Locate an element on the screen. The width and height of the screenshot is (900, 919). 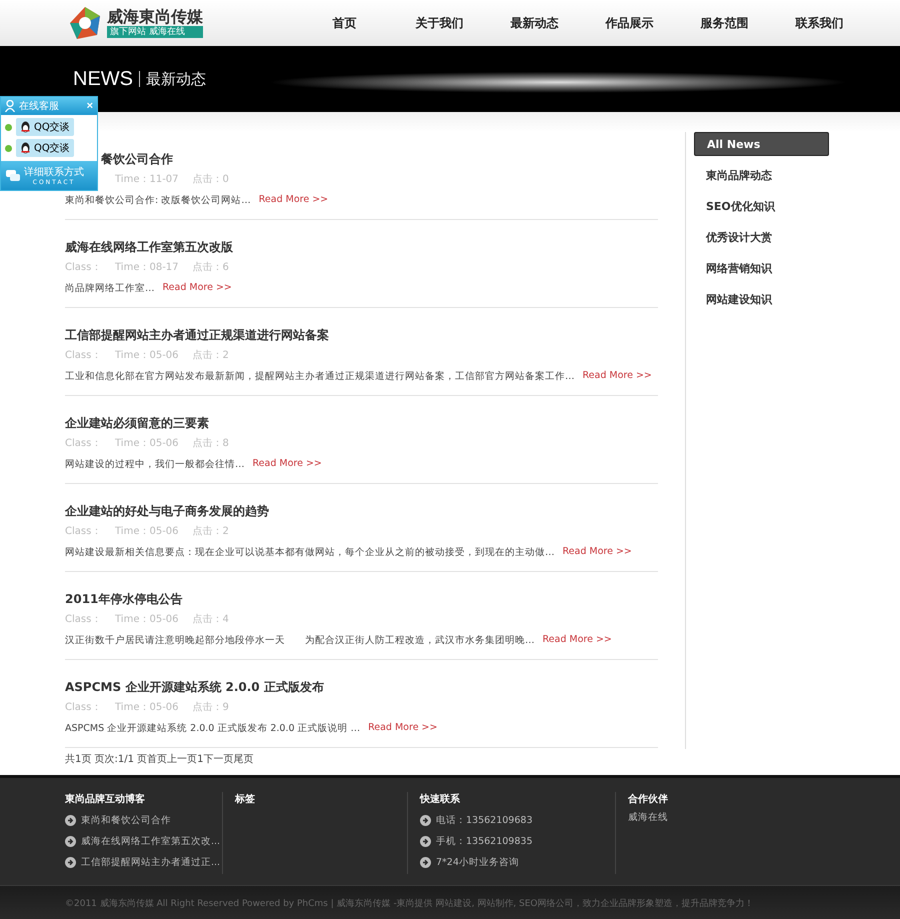
nav-link: 联系我们 is located at coordinates (819, 23).